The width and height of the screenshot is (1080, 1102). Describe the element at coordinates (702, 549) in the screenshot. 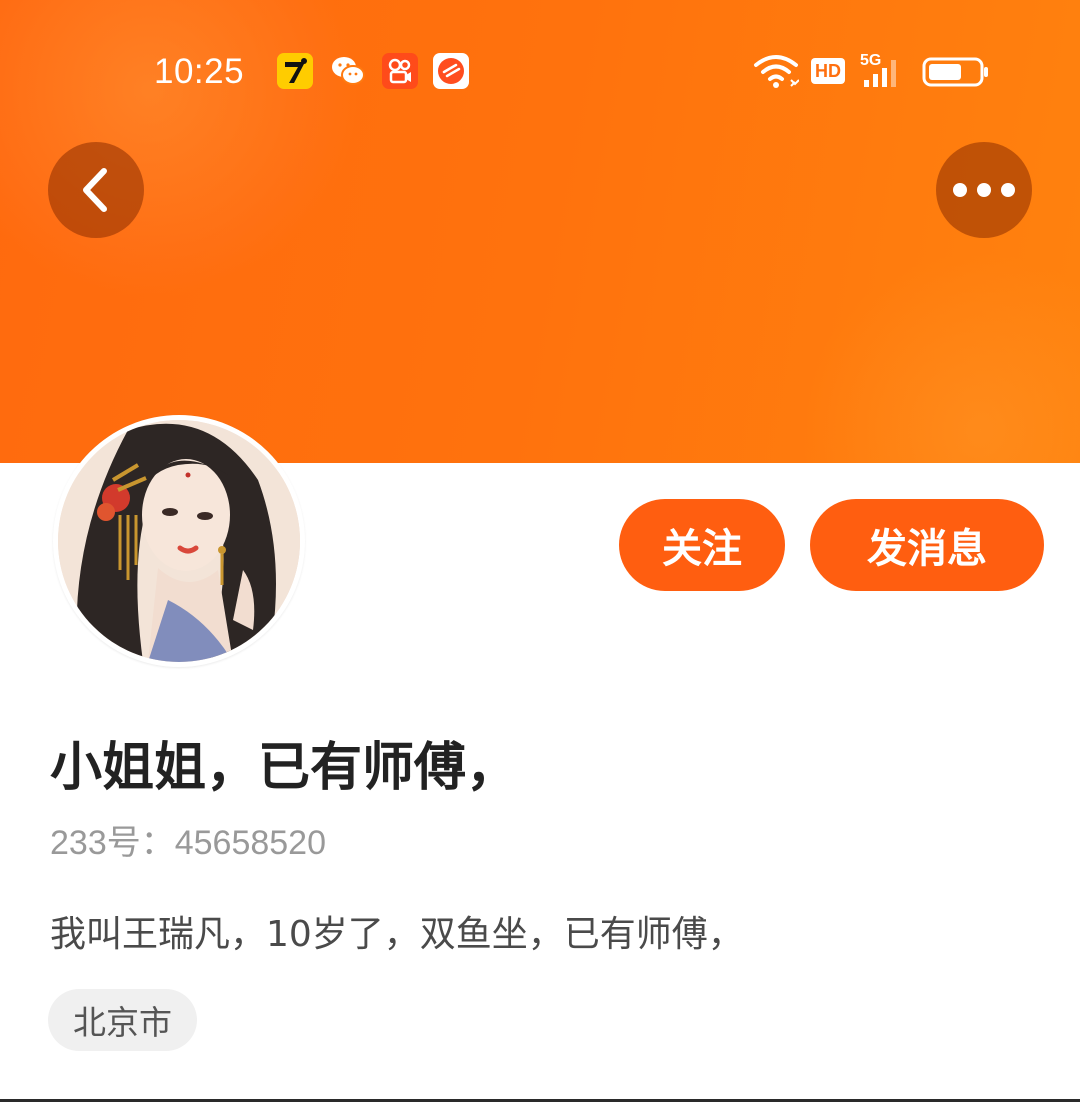

I see `follow-label: 关注` at that location.